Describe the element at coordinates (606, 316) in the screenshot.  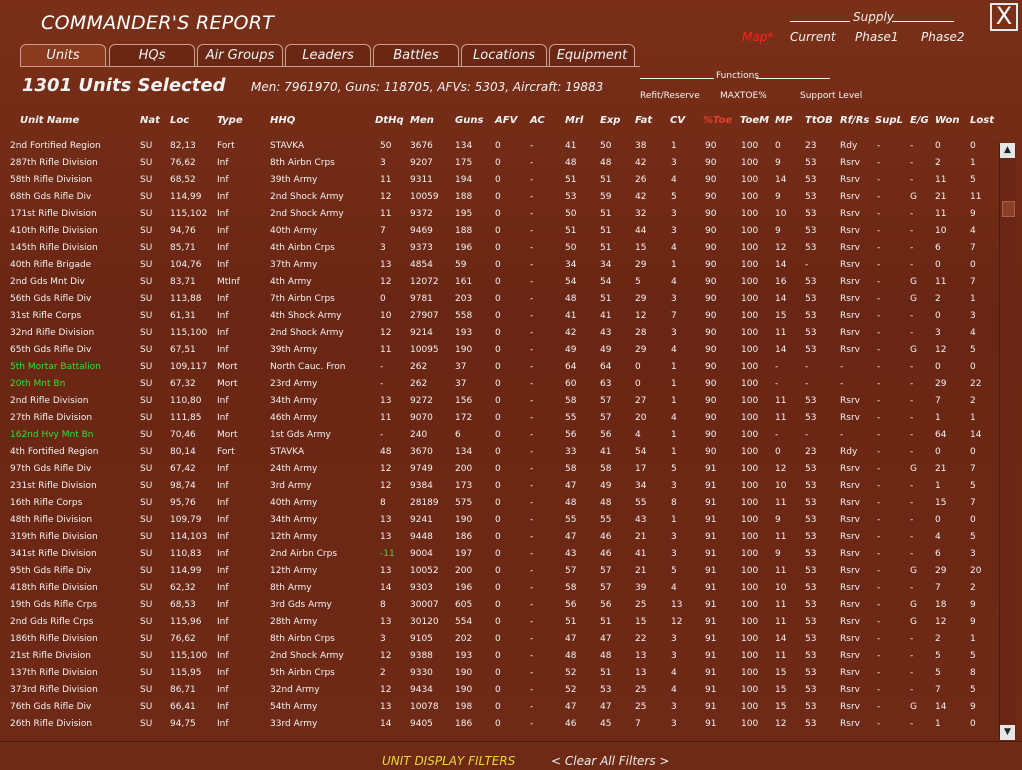
I see `cell-exp: 41` at that location.